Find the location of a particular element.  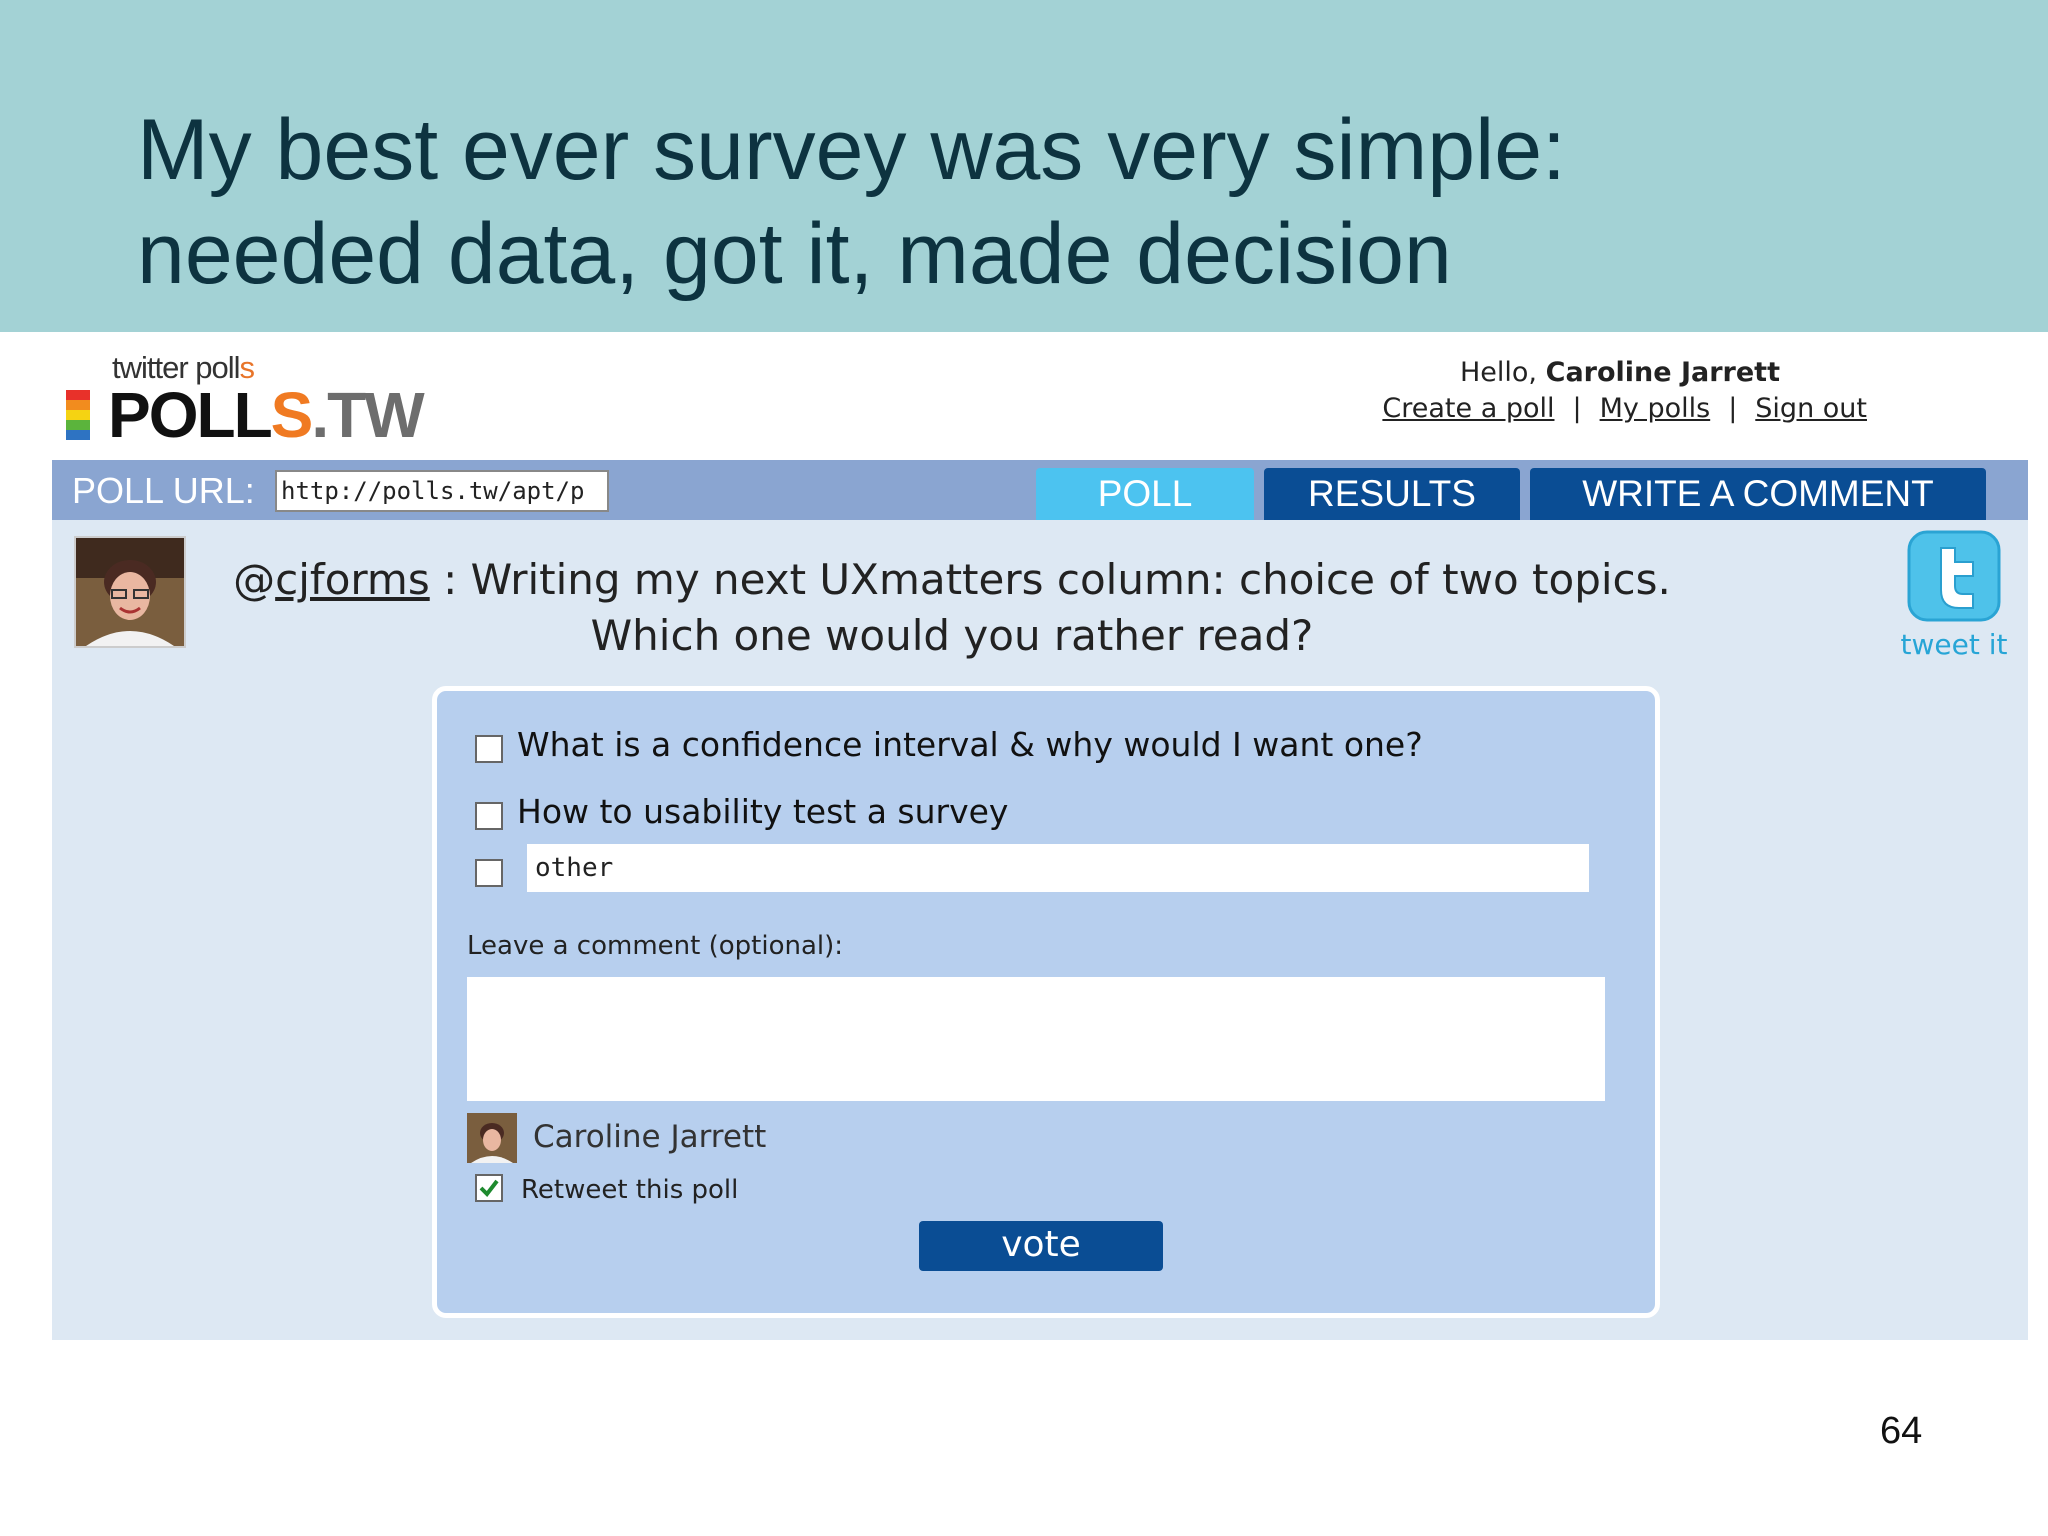

tab-write-comment: WRITE A COMMENT is located at coordinates (1758, 494).